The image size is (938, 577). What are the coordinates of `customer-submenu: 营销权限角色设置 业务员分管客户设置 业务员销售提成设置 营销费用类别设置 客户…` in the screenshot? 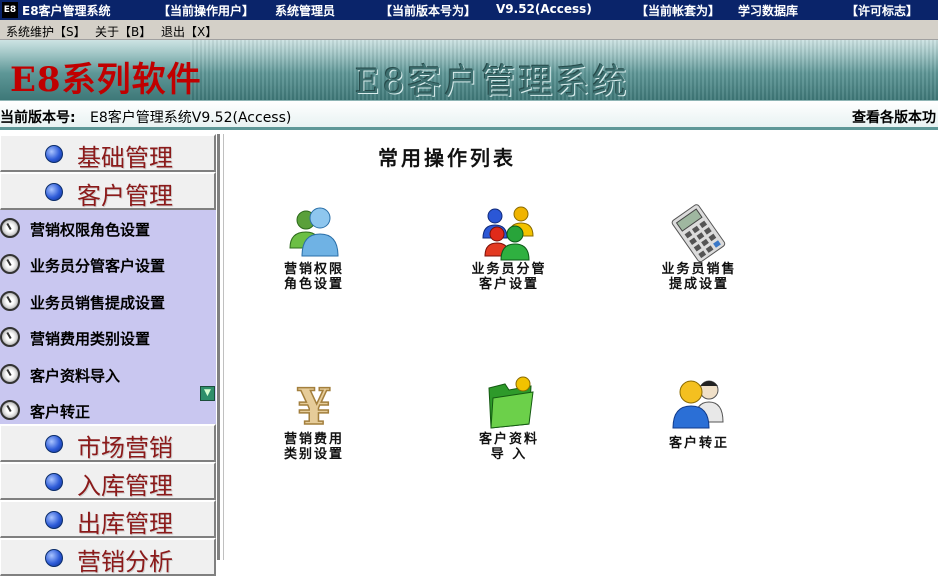 It's located at (108, 317).